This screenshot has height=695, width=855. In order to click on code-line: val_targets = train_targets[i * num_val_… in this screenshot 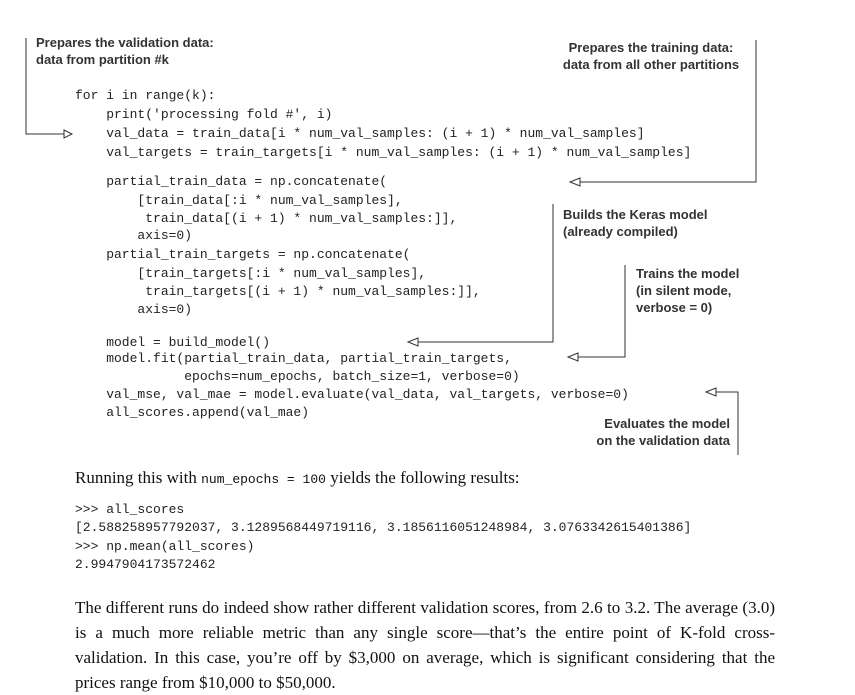, I will do `click(383, 152)`.